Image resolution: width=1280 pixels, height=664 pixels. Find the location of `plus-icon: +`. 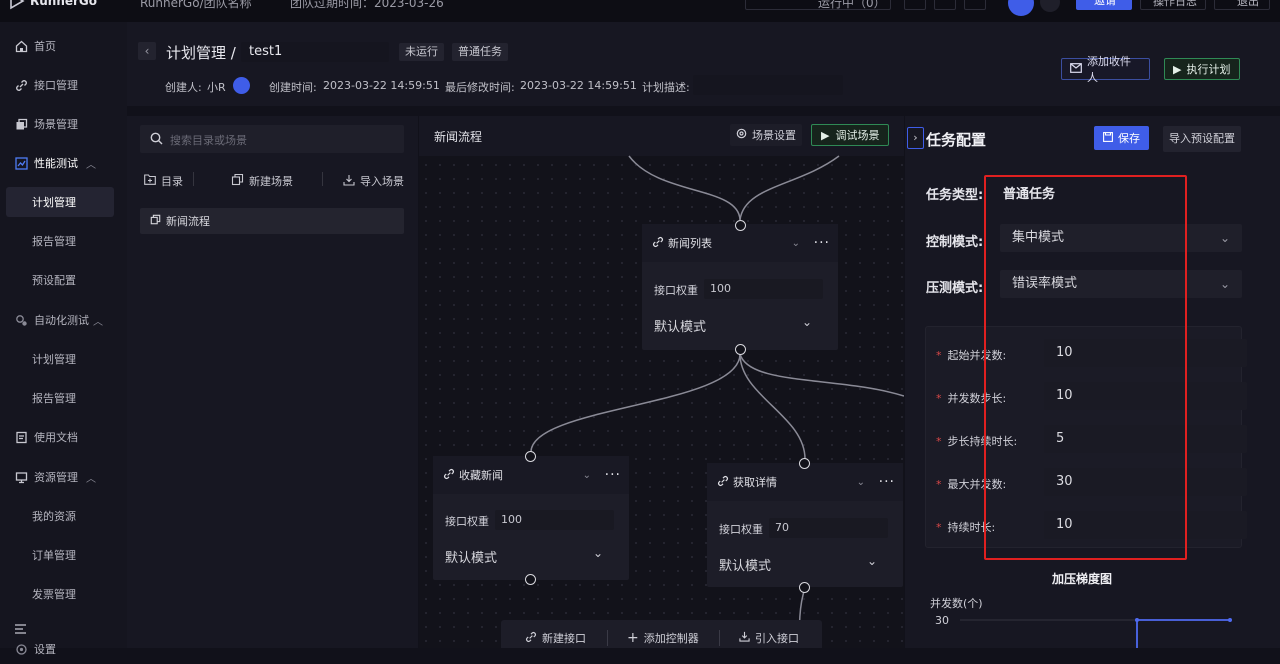

plus-icon: + is located at coordinates (633, 638).